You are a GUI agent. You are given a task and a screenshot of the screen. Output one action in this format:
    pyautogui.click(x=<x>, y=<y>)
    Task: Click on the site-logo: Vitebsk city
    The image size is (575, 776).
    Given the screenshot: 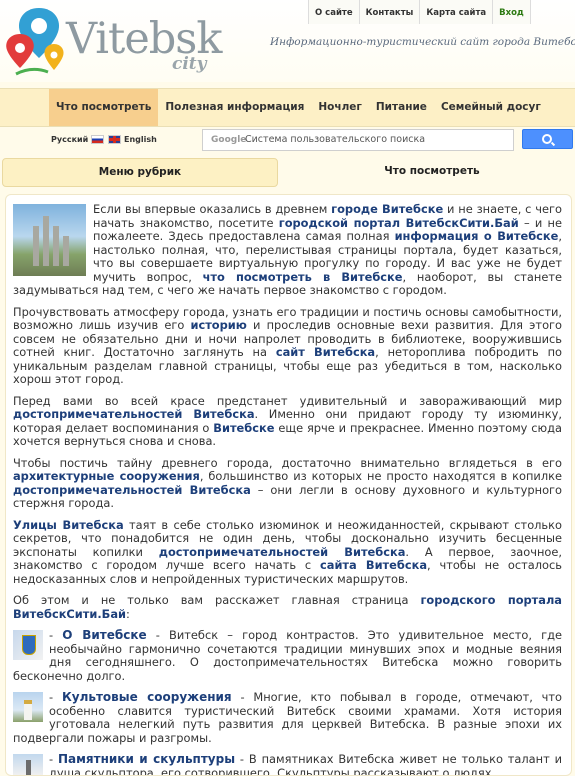 What is the action you would take?
    pyautogui.click(x=112, y=41)
    